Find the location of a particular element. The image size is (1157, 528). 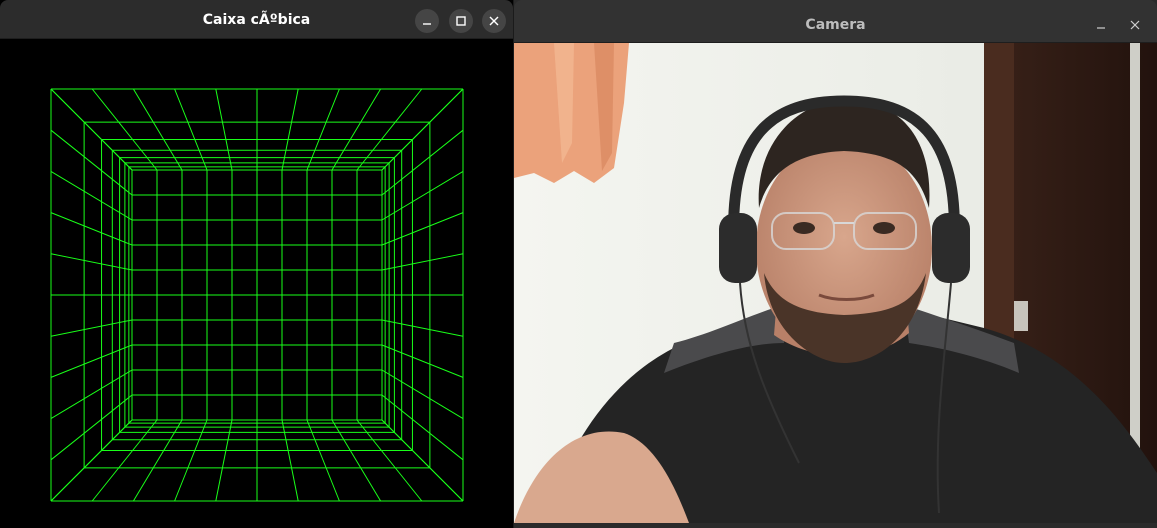

ceiling-line is located at coordinates (422, 129).